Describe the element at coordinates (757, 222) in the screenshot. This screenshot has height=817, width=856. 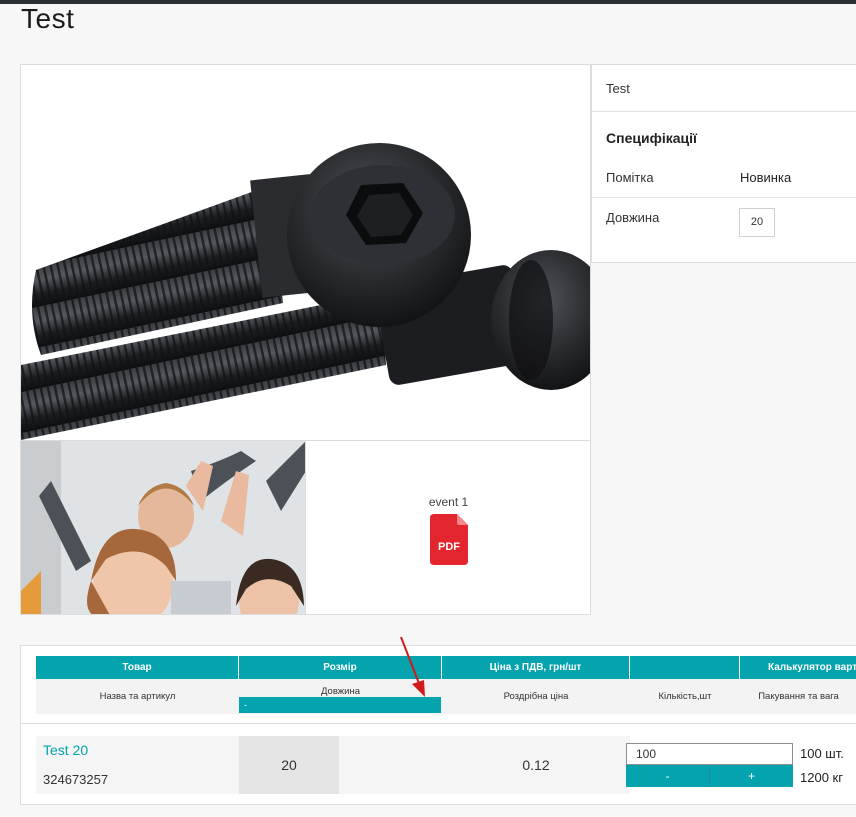
I see `spec-value-length: 20` at that location.